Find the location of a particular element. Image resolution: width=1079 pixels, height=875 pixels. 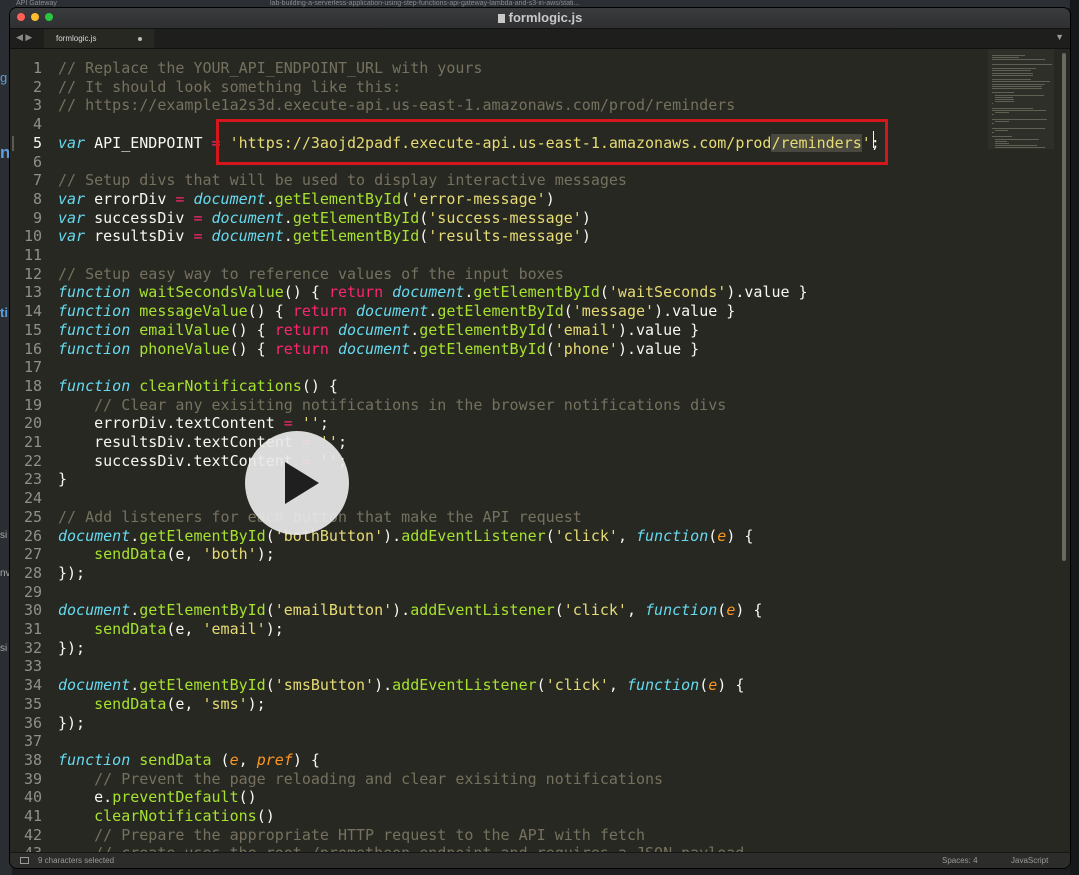

title-bar: formlogic.js is located at coordinates (540, 18).